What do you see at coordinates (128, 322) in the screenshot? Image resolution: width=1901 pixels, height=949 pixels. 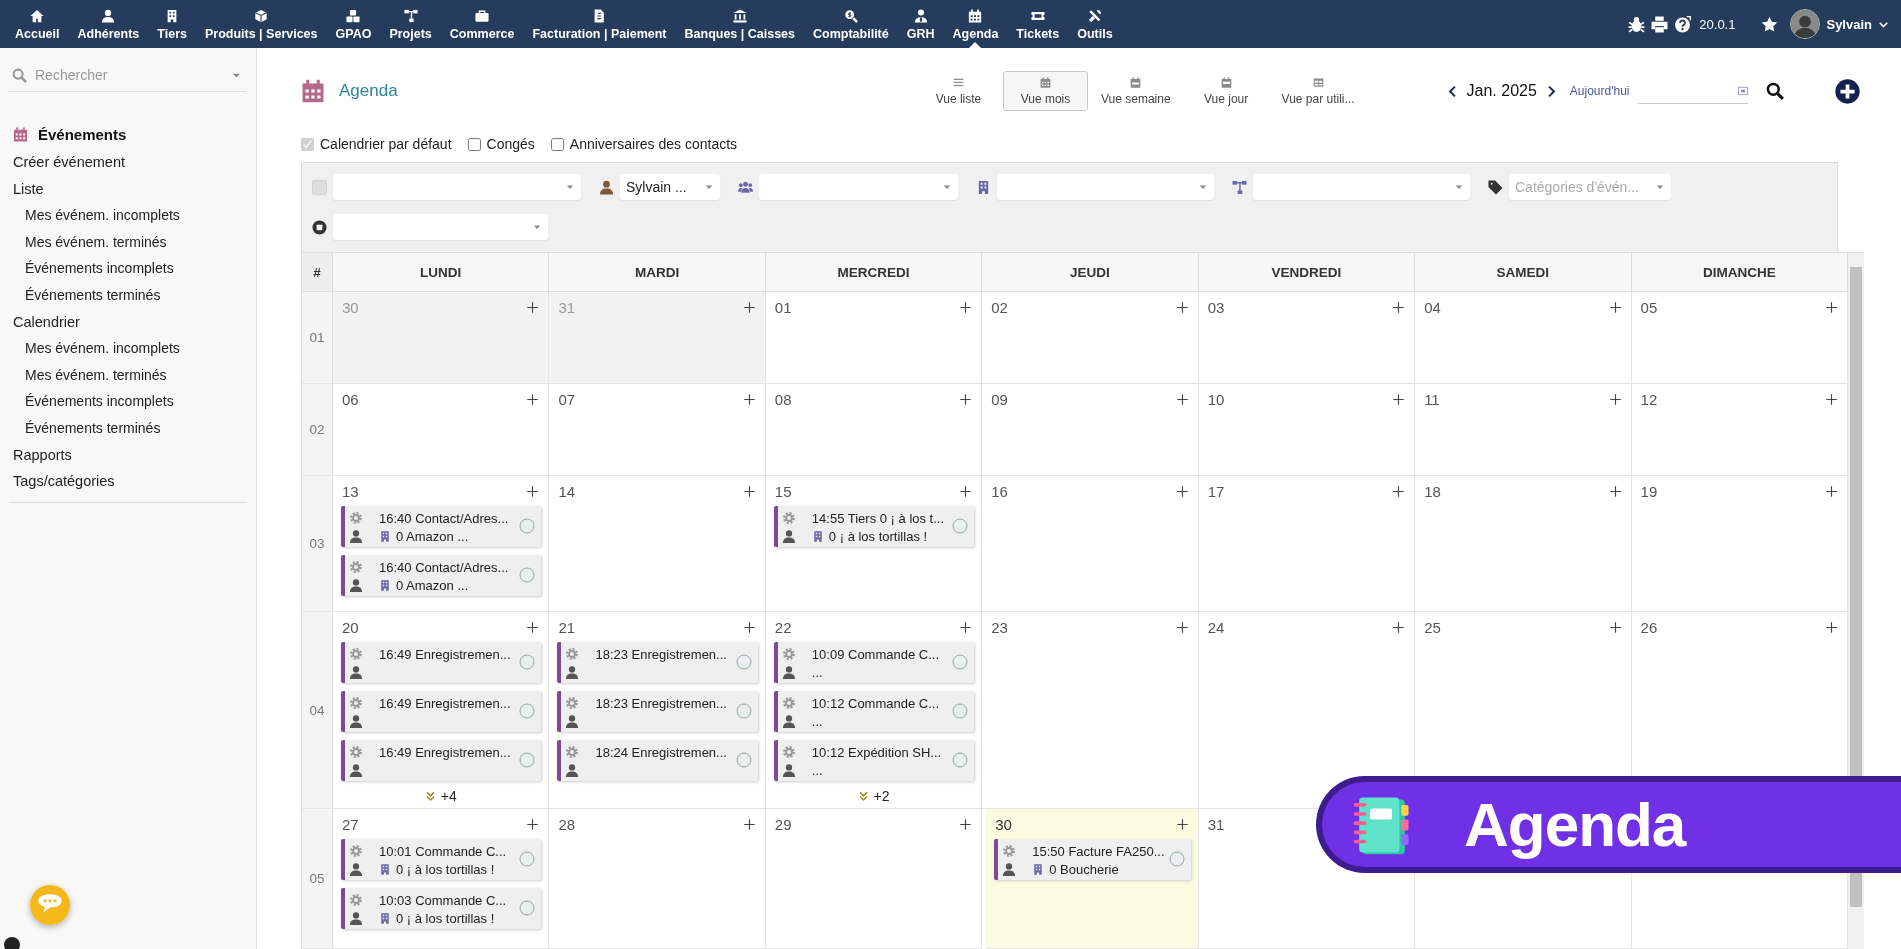 I see `menu-item: Calendrier` at bounding box center [128, 322].